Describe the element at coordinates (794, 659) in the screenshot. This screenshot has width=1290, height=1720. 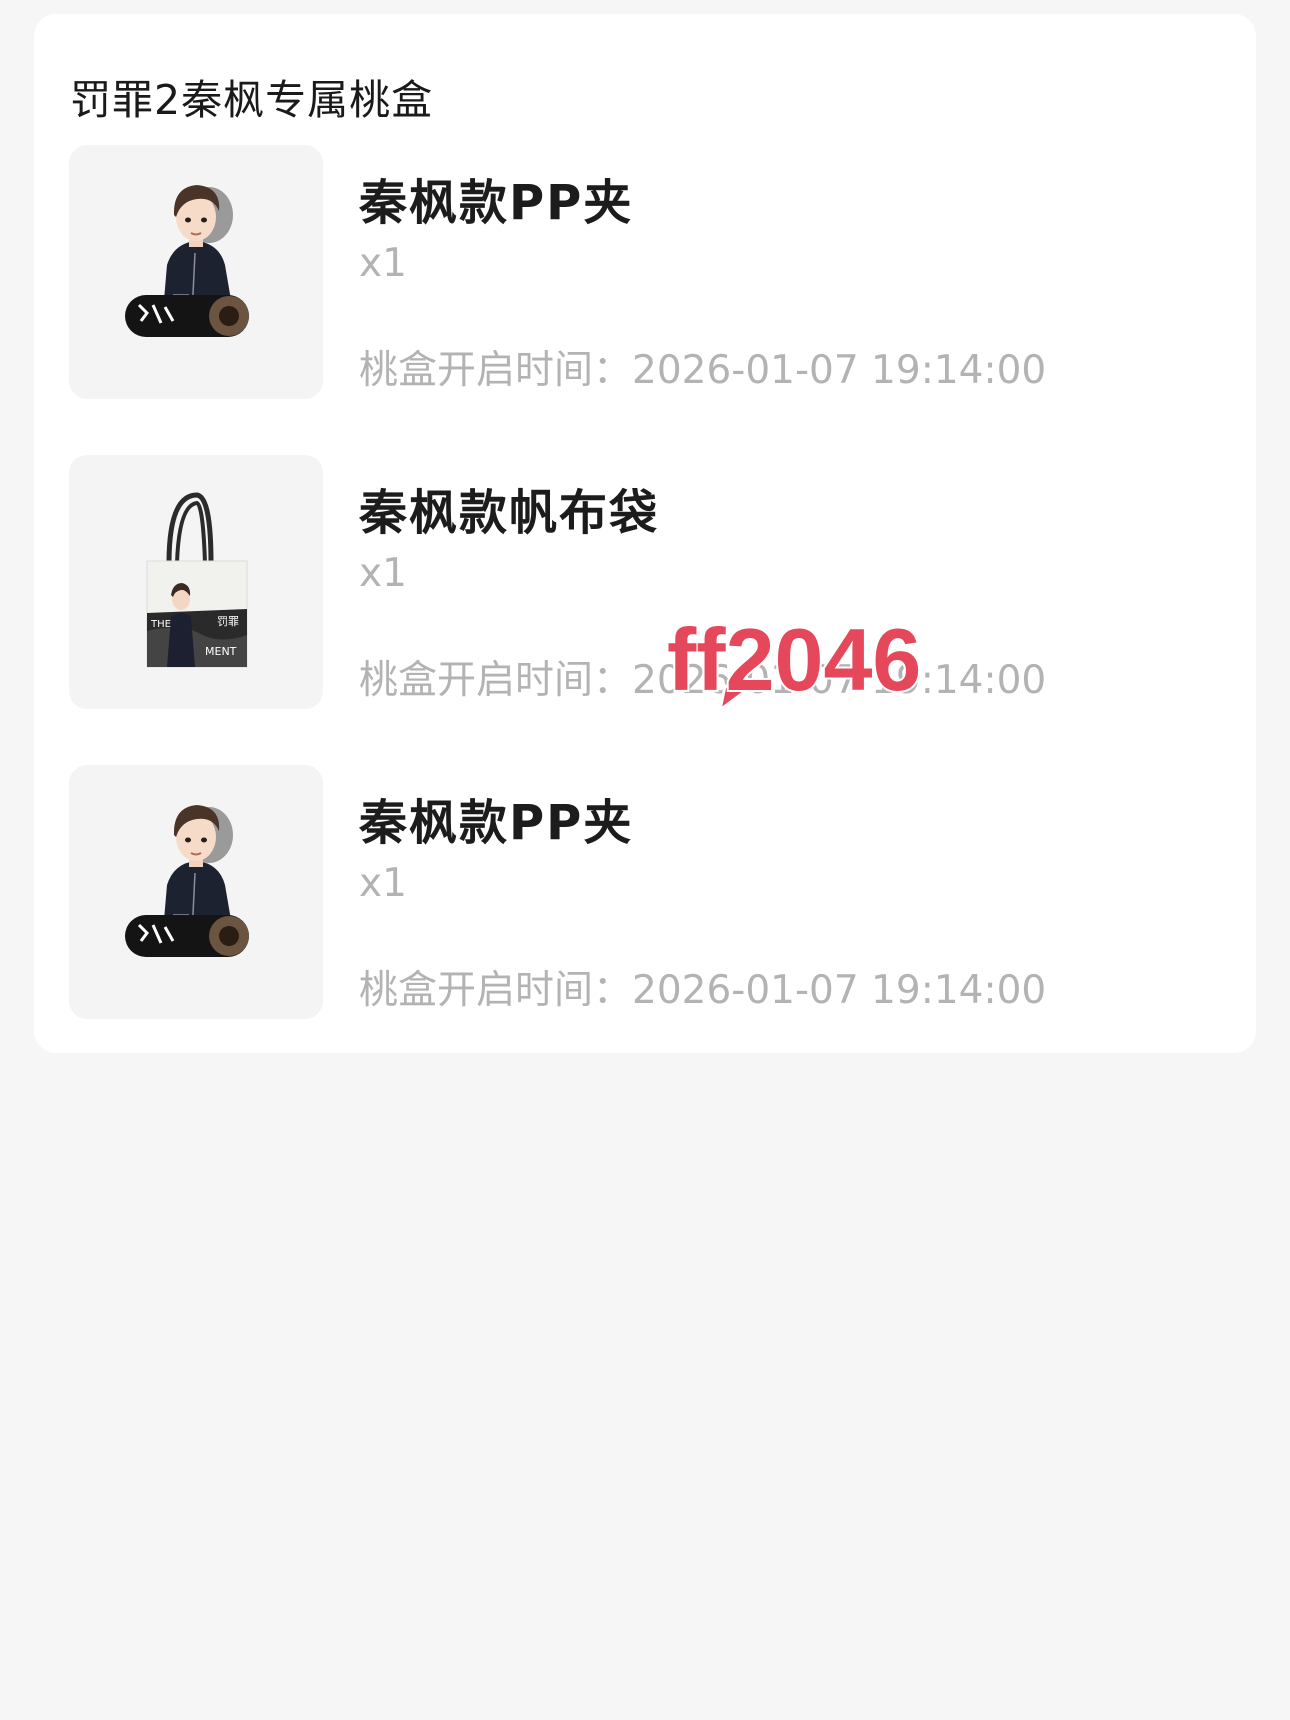
I see `watermark-text: ff2046` at that location.